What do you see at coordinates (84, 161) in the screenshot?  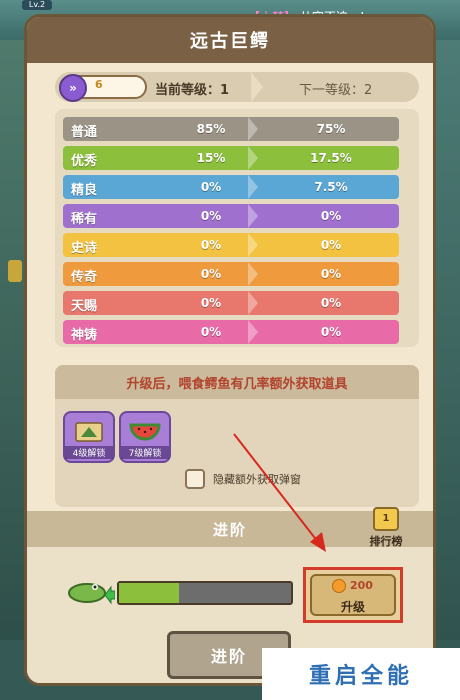 I see `rarity-name: 优秀` at bounding box center [84, 161].